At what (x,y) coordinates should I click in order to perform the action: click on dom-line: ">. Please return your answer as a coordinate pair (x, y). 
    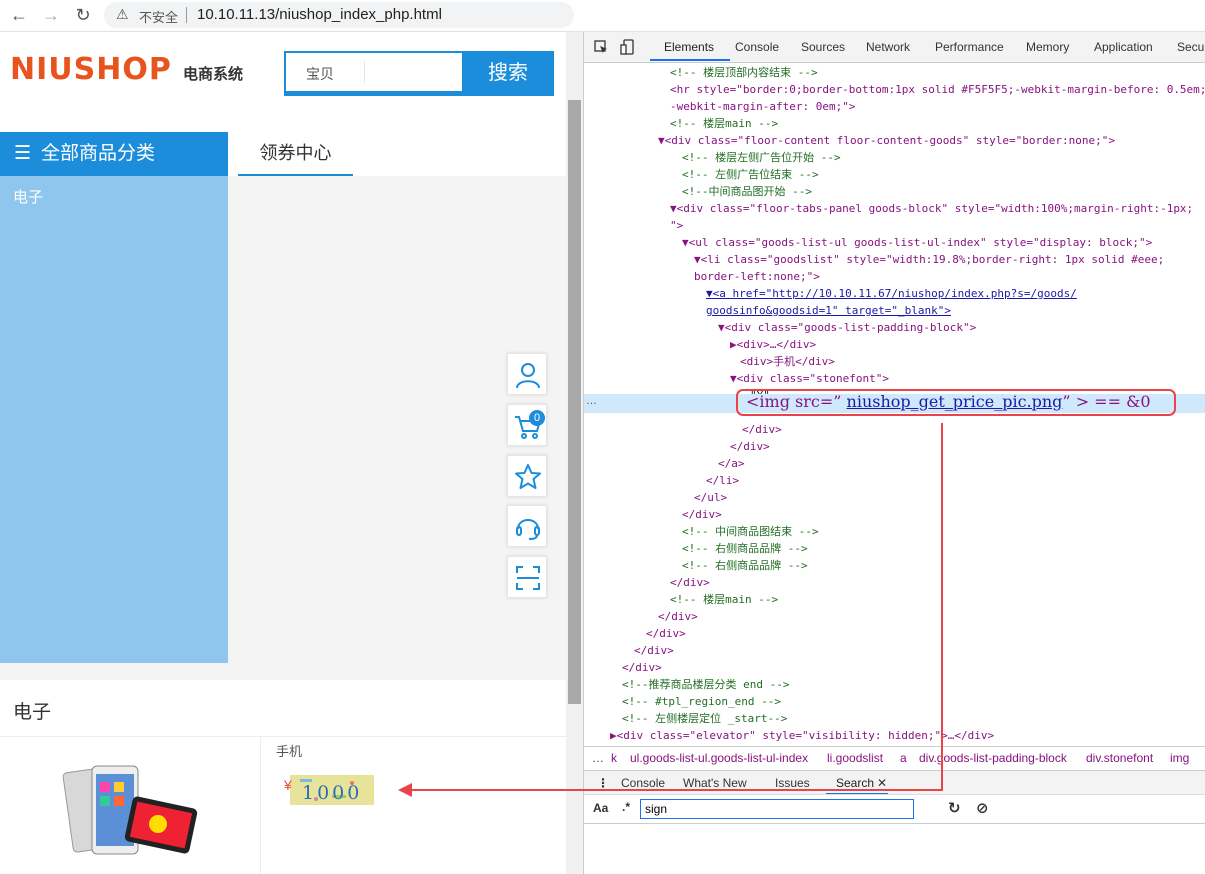
    Looking at the image, I should click on (676, 225).